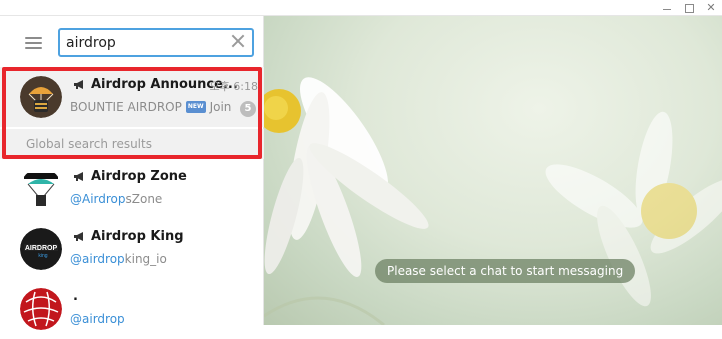 The image size is (722, 339). I want to click on username-rest: sZone, so click(144, 199).